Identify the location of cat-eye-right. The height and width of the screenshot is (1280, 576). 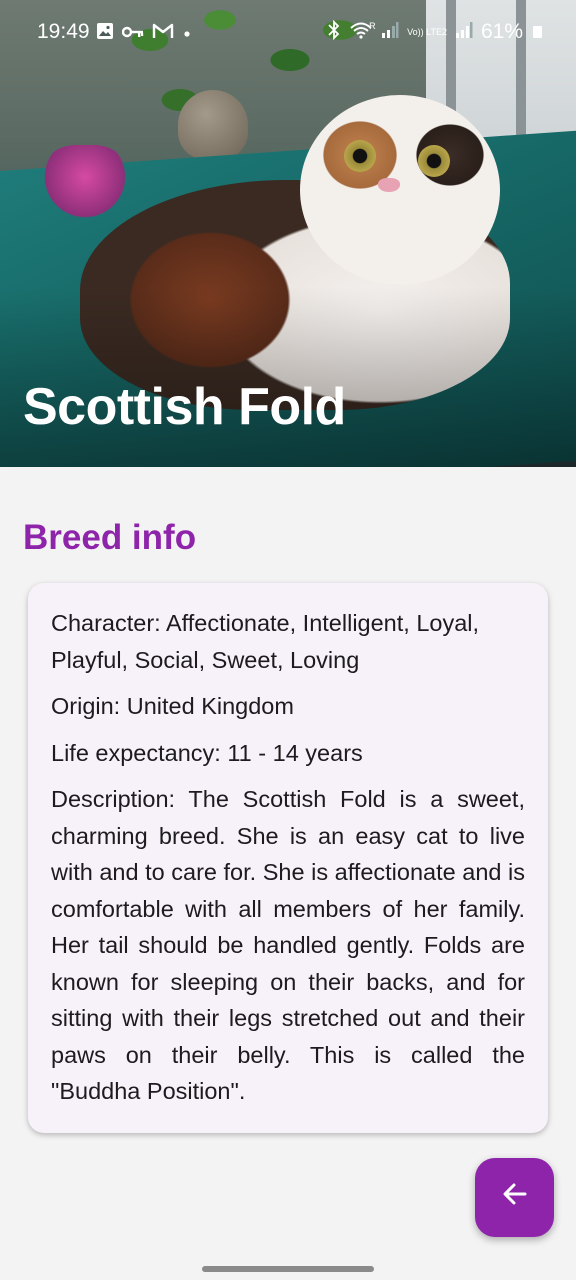
(434, 161).